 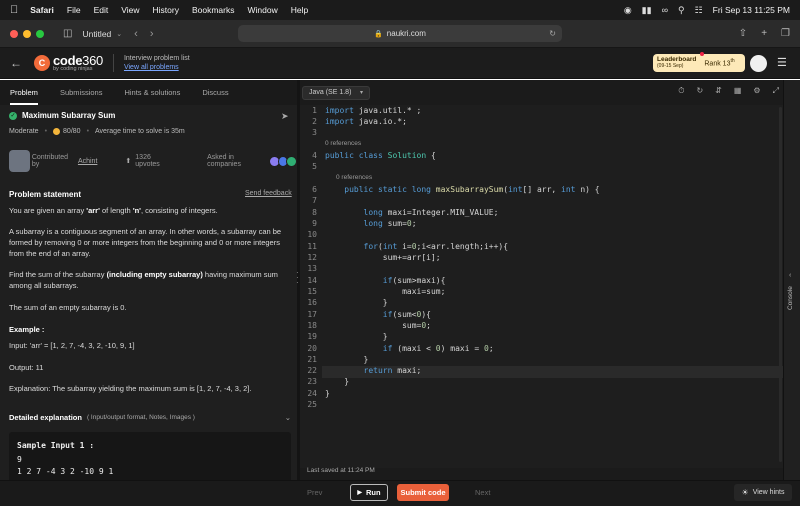 What do you see at coordinates (147, 161) in the screenshot?
I see `upvotes-count: 1326 upvotes` at bounding box center [147, 161].